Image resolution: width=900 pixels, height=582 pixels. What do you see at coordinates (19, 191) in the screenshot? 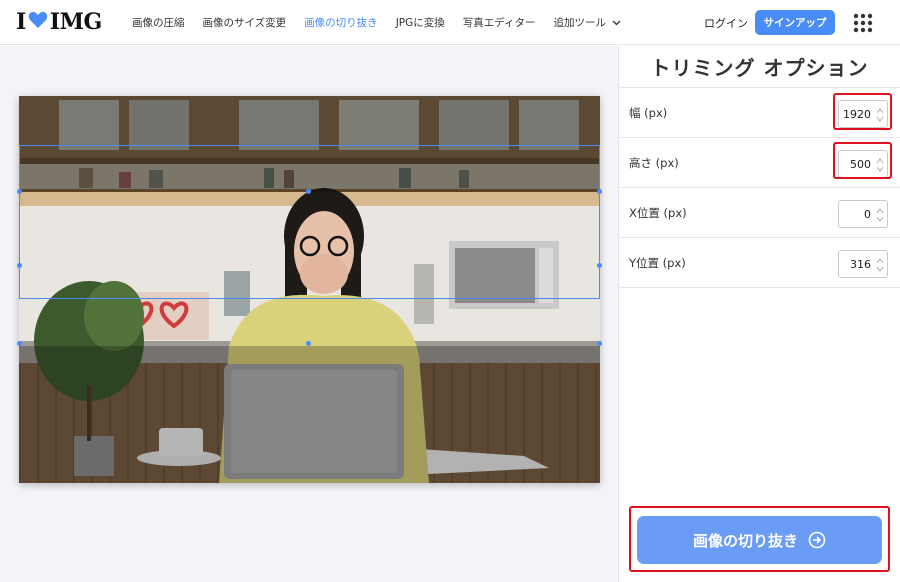
I see `crop-handle-top-left` at bounding box center [19, 191].